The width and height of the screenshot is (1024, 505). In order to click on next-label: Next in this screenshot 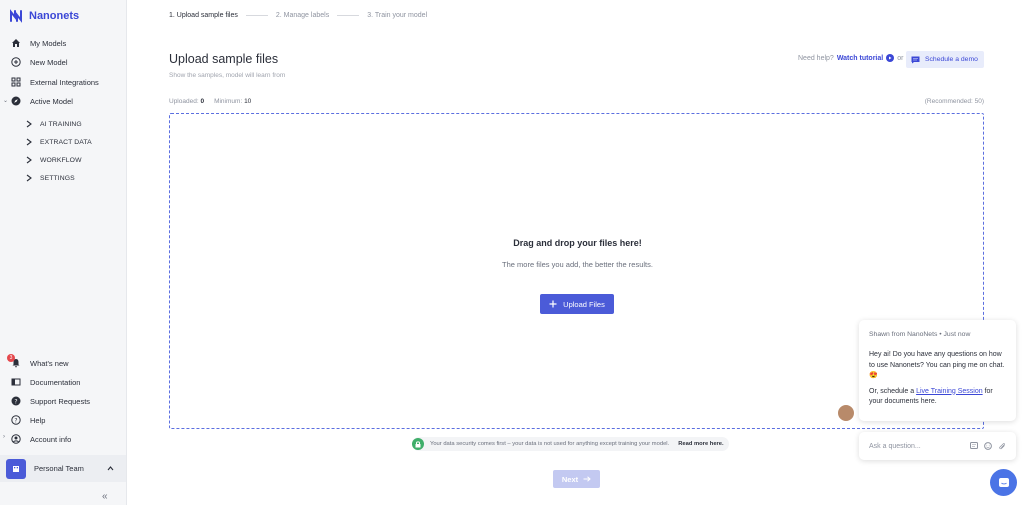, I will do `click(570, 479)`.